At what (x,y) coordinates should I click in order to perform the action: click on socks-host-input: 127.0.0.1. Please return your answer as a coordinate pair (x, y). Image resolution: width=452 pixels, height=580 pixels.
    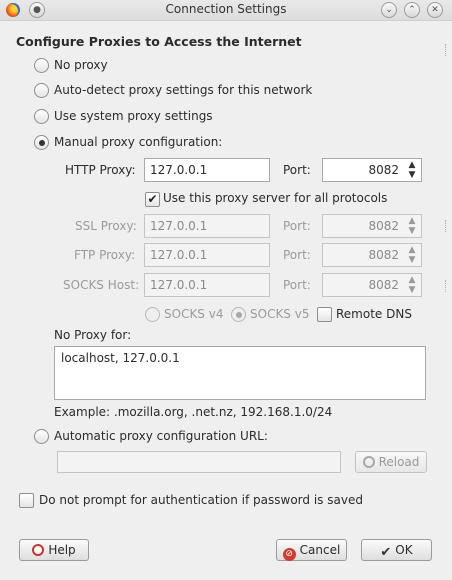
    Looking at the image, I should click on (207, 285).